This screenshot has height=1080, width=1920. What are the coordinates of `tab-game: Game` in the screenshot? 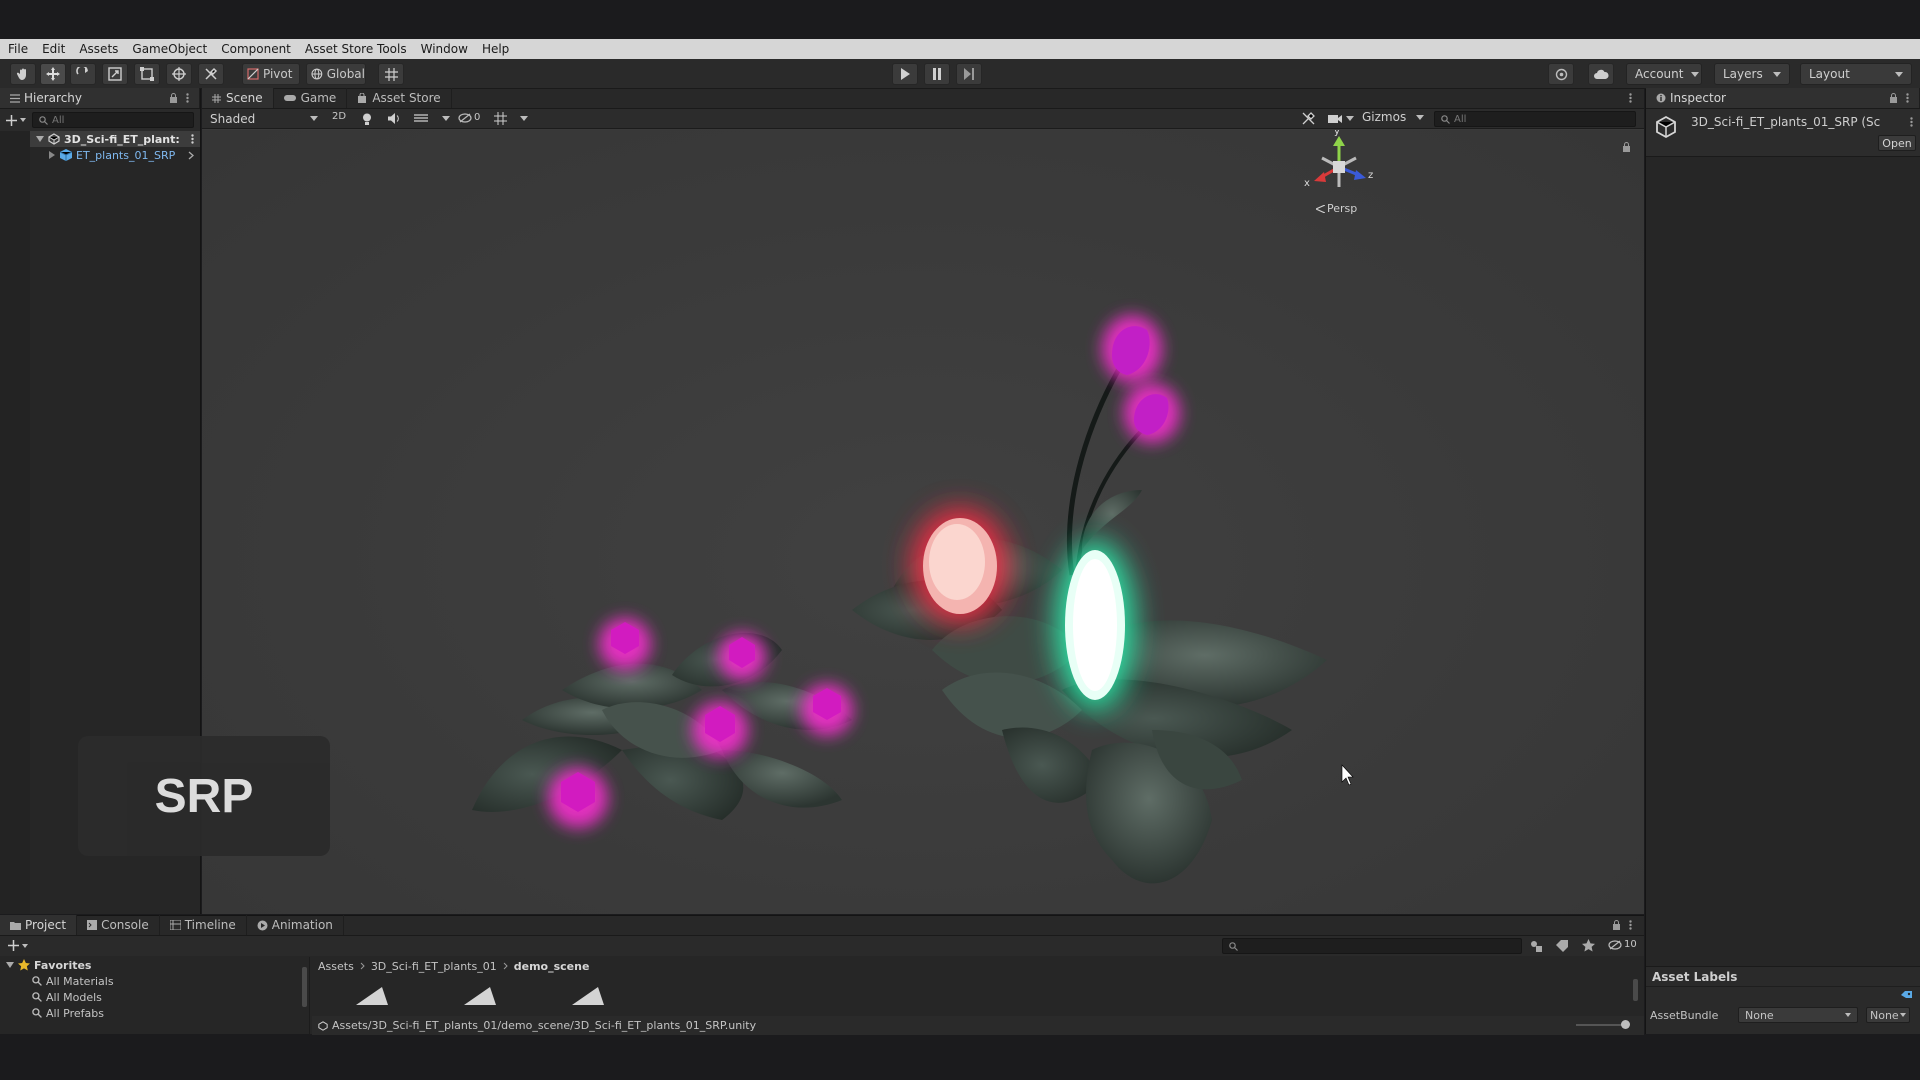 It's located at (311, 98).